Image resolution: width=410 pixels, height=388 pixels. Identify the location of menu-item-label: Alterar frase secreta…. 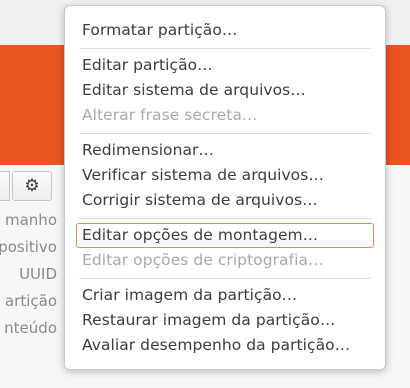
(170, 115).